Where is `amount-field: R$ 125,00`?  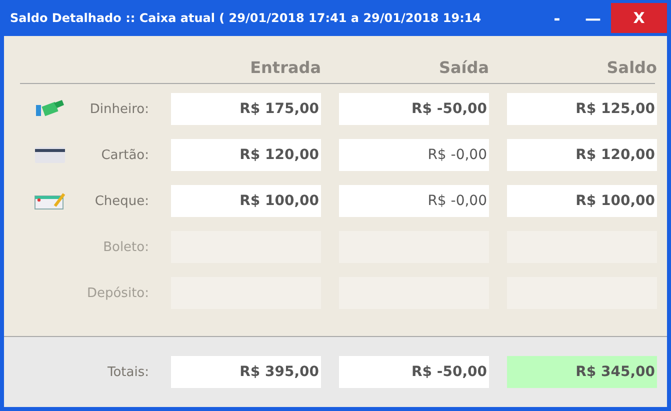
amount-field: R$ 125,00 is located at coordinates (582, 109).